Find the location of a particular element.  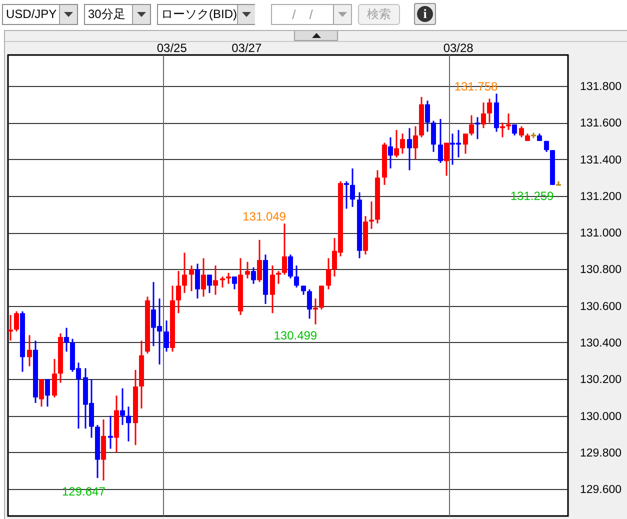

axis-label: 129.800 is located at coordinates (601, 453).